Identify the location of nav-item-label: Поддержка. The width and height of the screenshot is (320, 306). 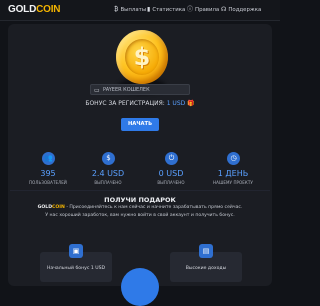
(245, 10).